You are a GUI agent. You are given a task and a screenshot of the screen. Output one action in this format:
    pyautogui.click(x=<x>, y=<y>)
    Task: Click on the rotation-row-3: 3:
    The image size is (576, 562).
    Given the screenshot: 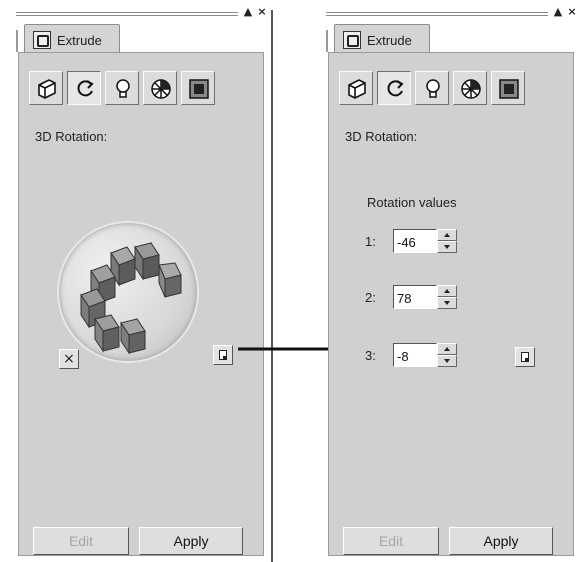 What is the action you would take?
    pyautogui.click(x=415, y=355)
    